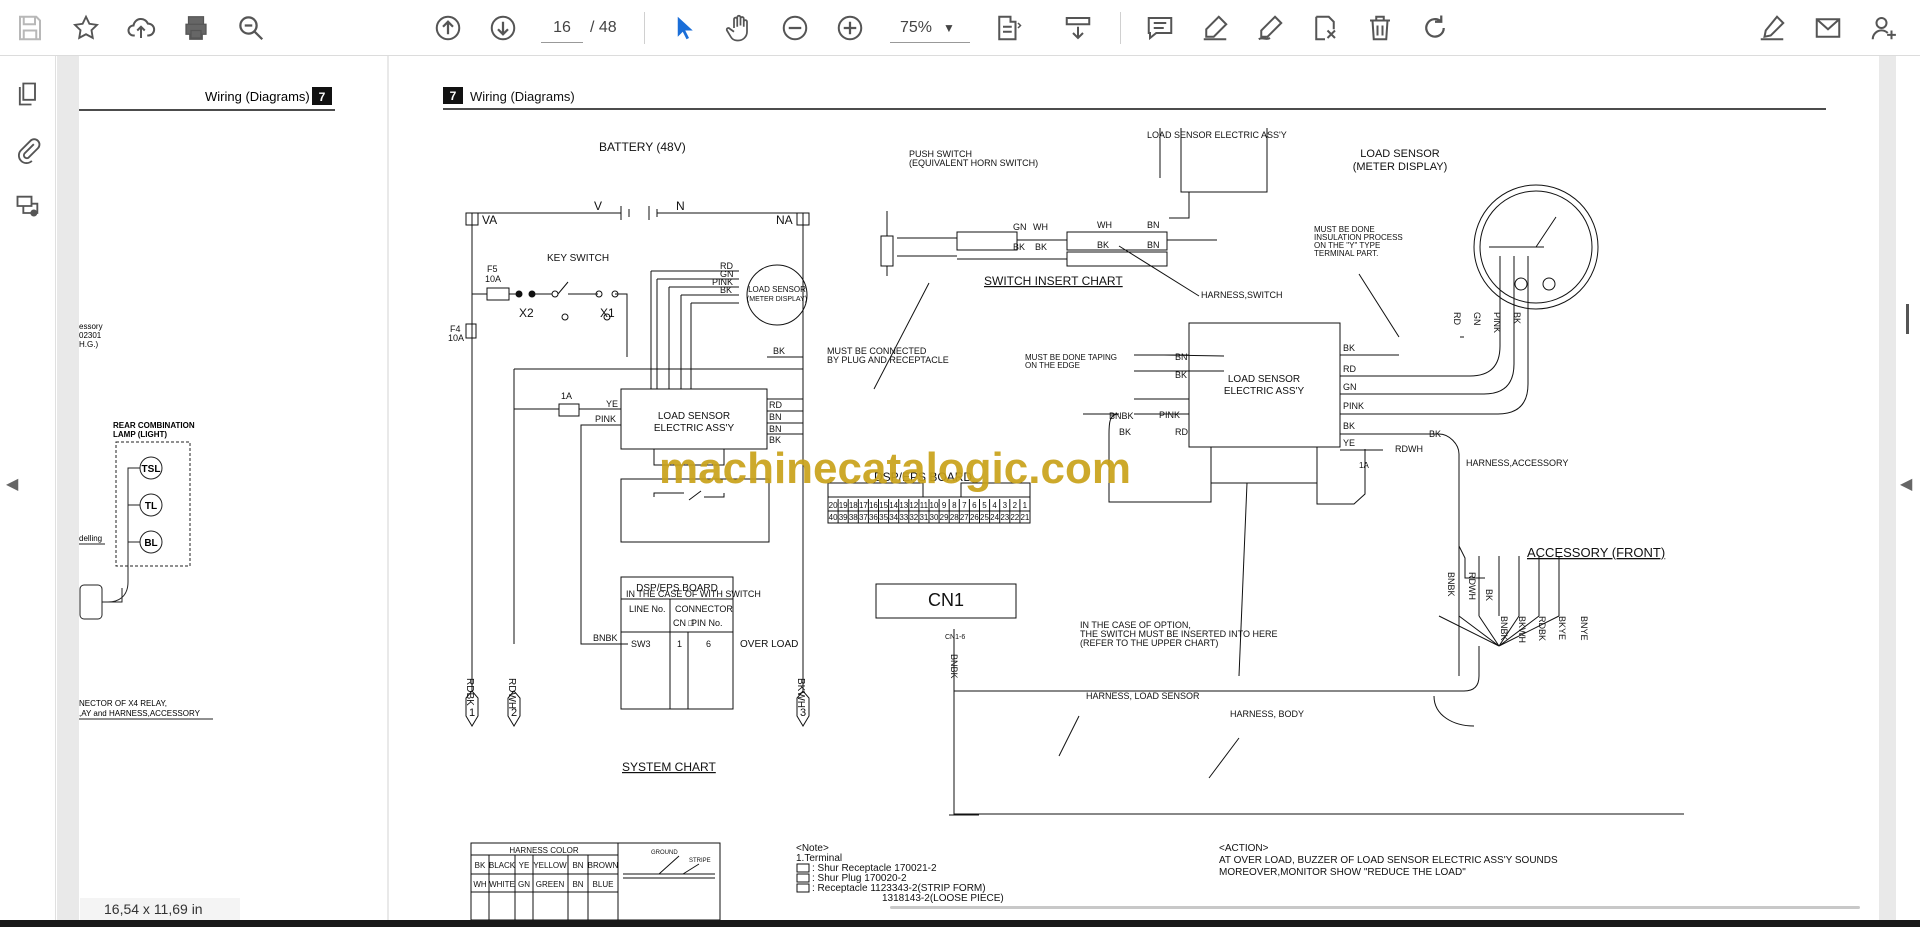  What do you see at coordinates (1143, 696) in the screenshot?
I see `harness-load-sensor-label: HARNESS, LOAD SENSOR` at bounding box center [1143, 696].